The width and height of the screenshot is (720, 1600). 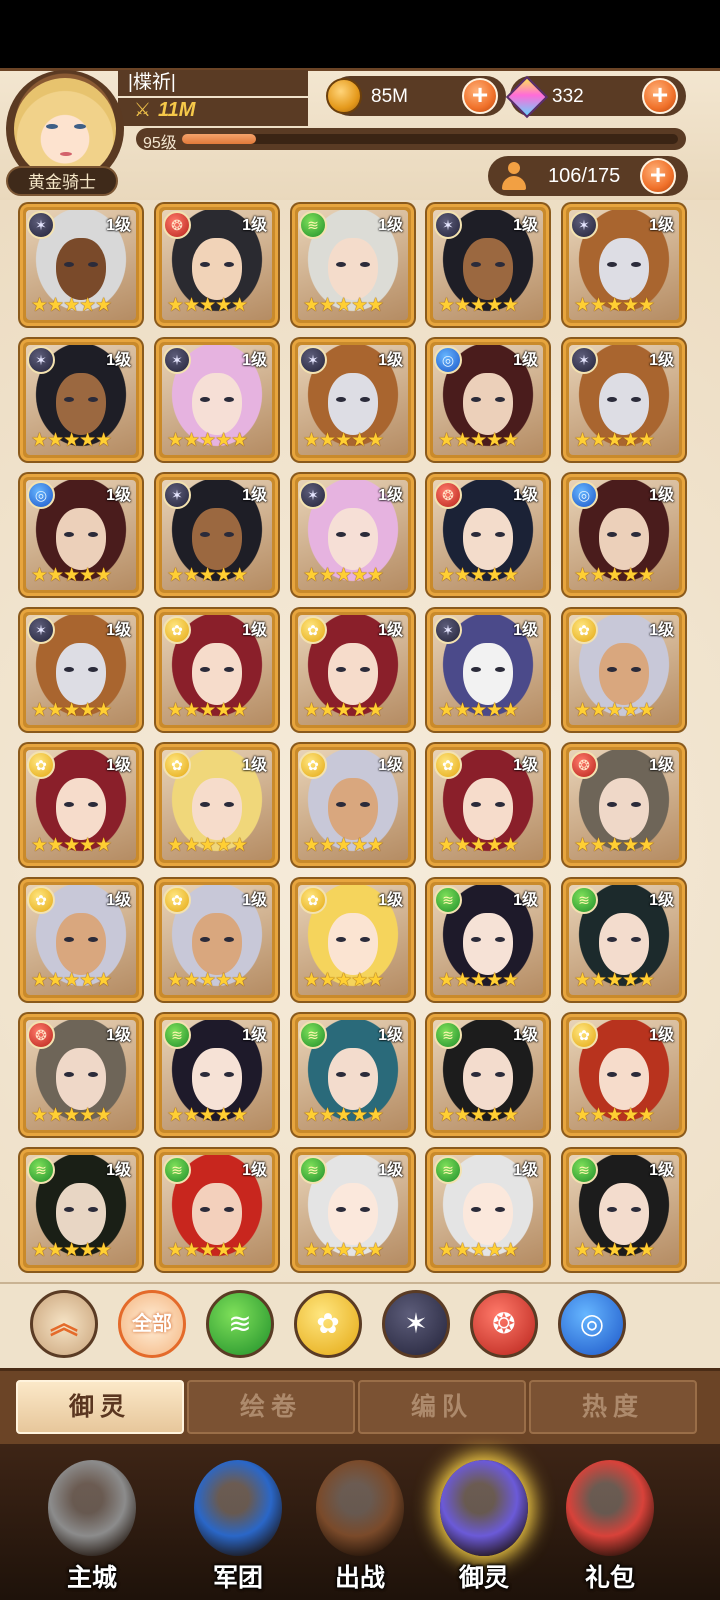 I want to click on tab-spirits: 御灵, so click(x=100, y=1407).